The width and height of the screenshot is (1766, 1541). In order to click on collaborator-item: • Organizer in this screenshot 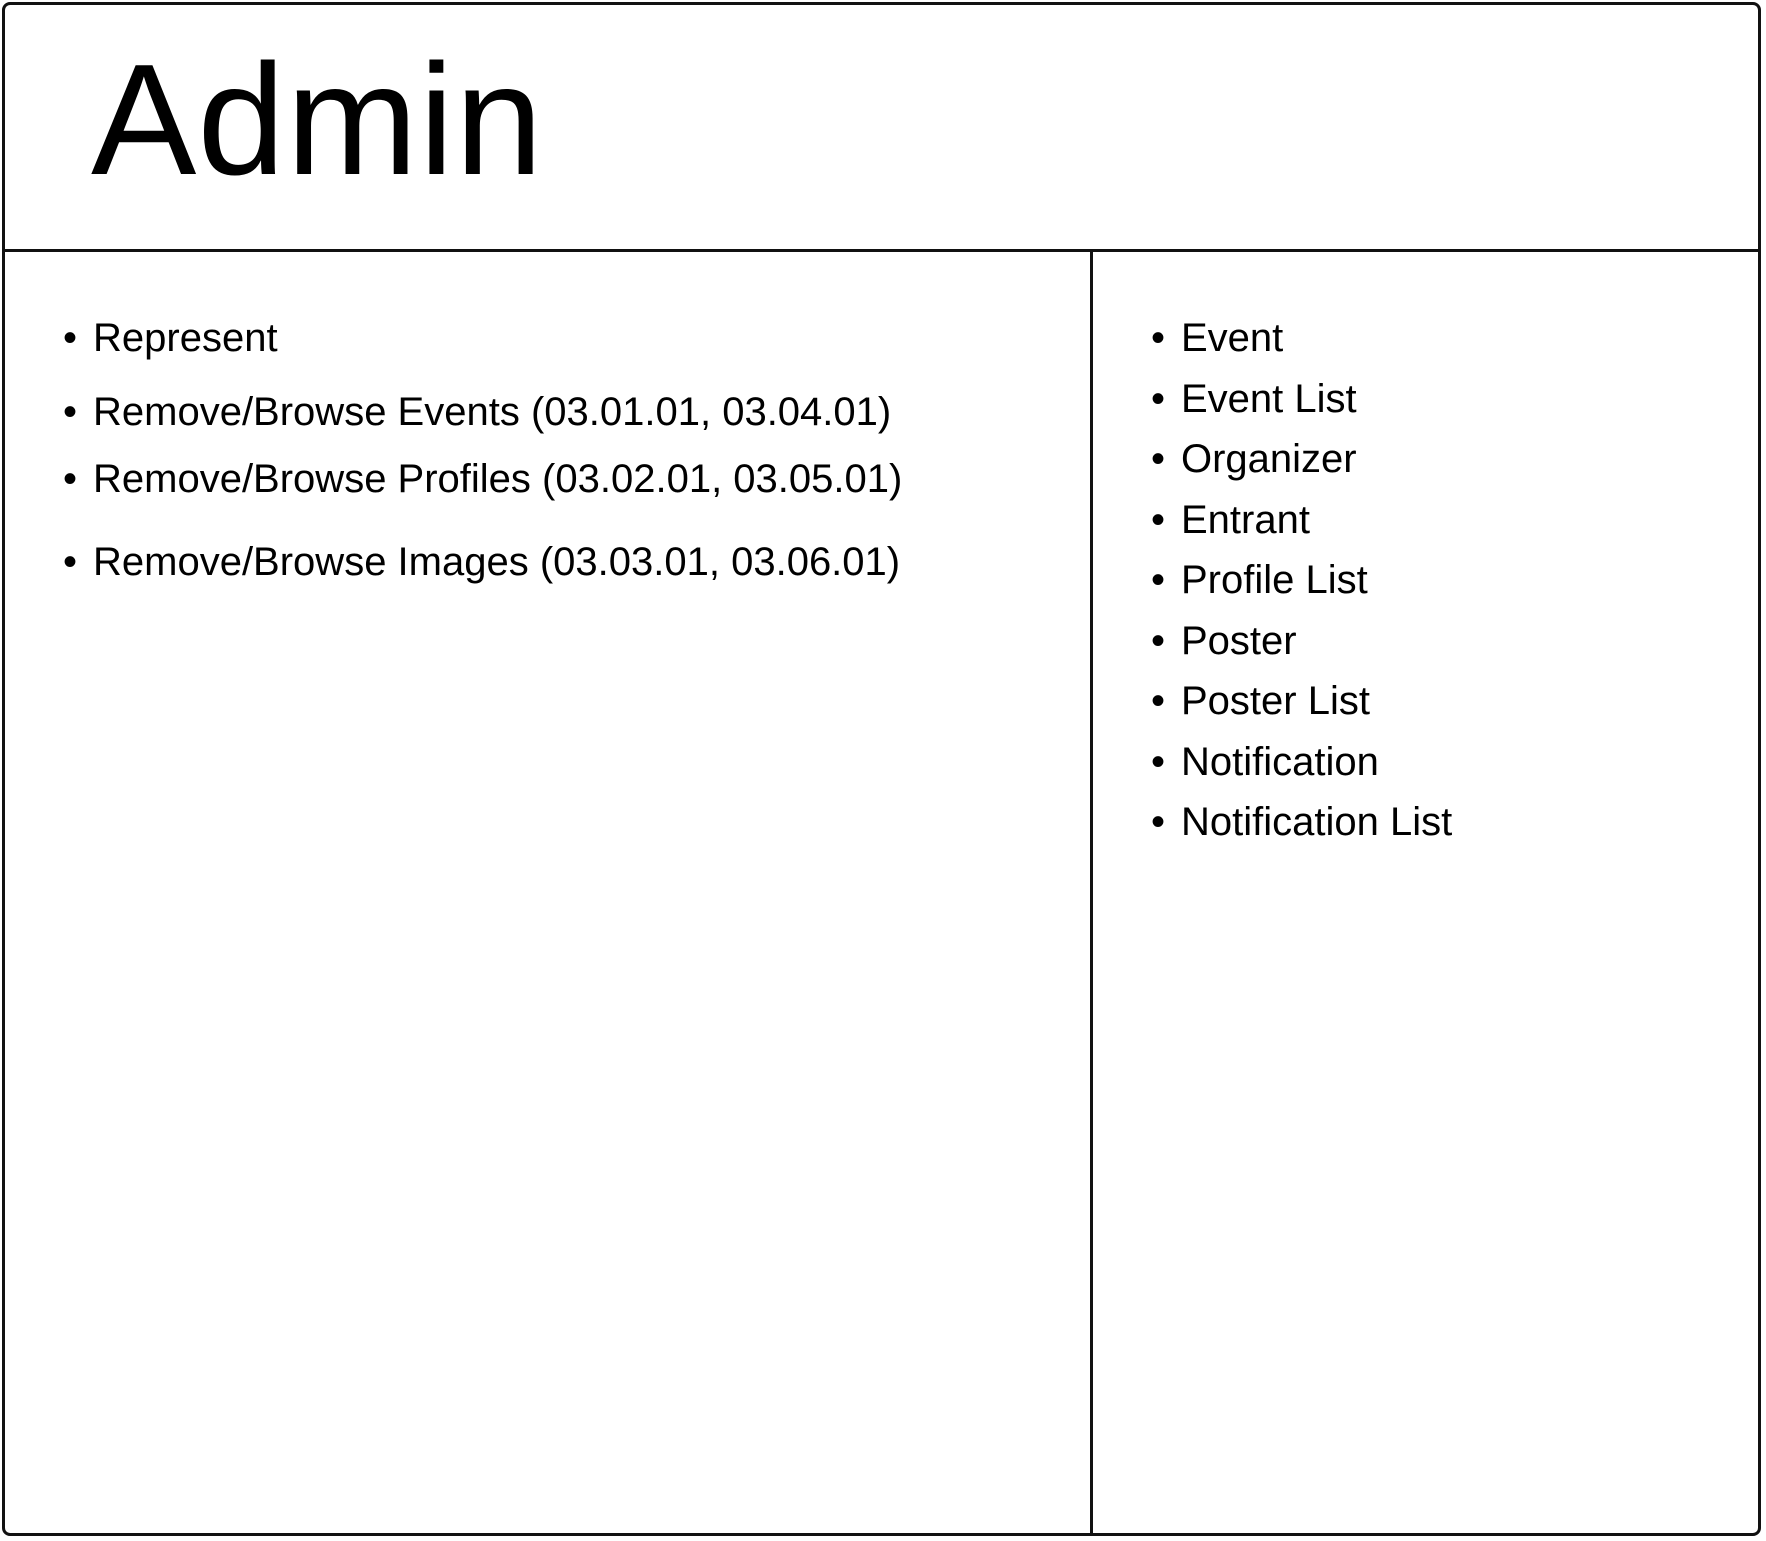, I will do `click(1254, 459)`.